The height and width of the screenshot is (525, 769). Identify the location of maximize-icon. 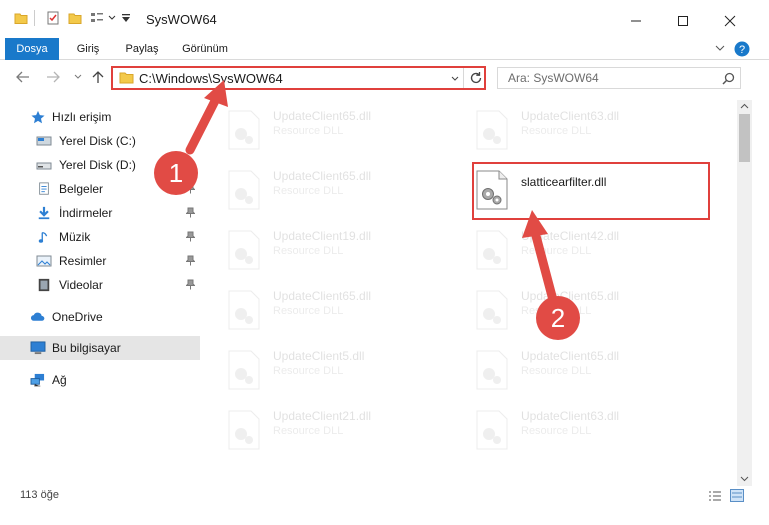
(683, 21).